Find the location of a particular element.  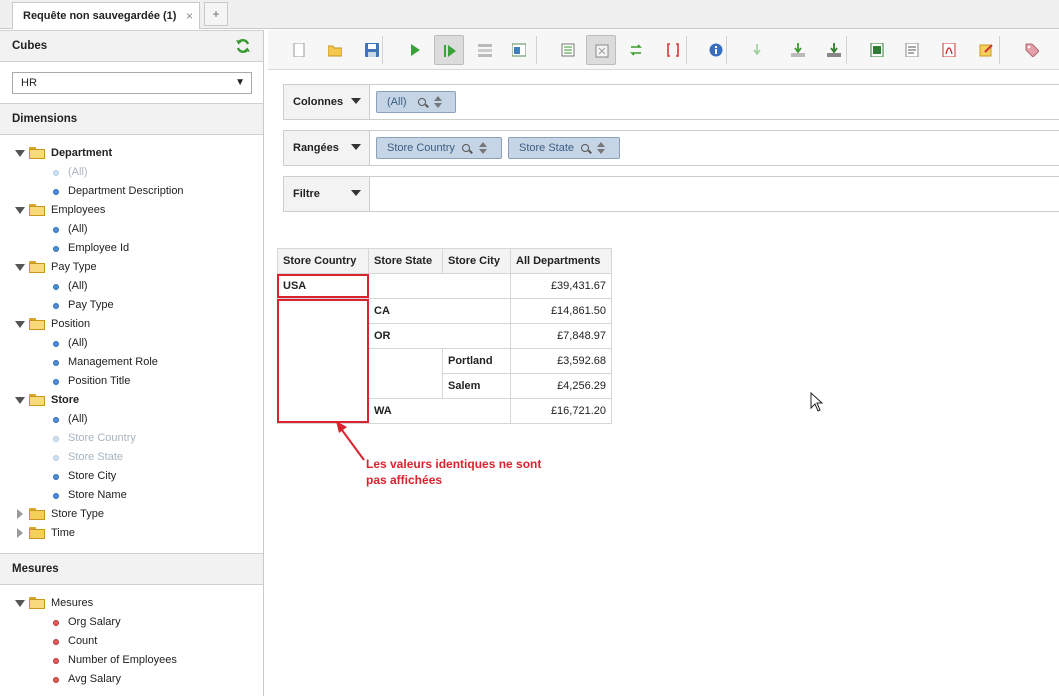

pill-store-country: Store Country is located at coordinates (439, 148).